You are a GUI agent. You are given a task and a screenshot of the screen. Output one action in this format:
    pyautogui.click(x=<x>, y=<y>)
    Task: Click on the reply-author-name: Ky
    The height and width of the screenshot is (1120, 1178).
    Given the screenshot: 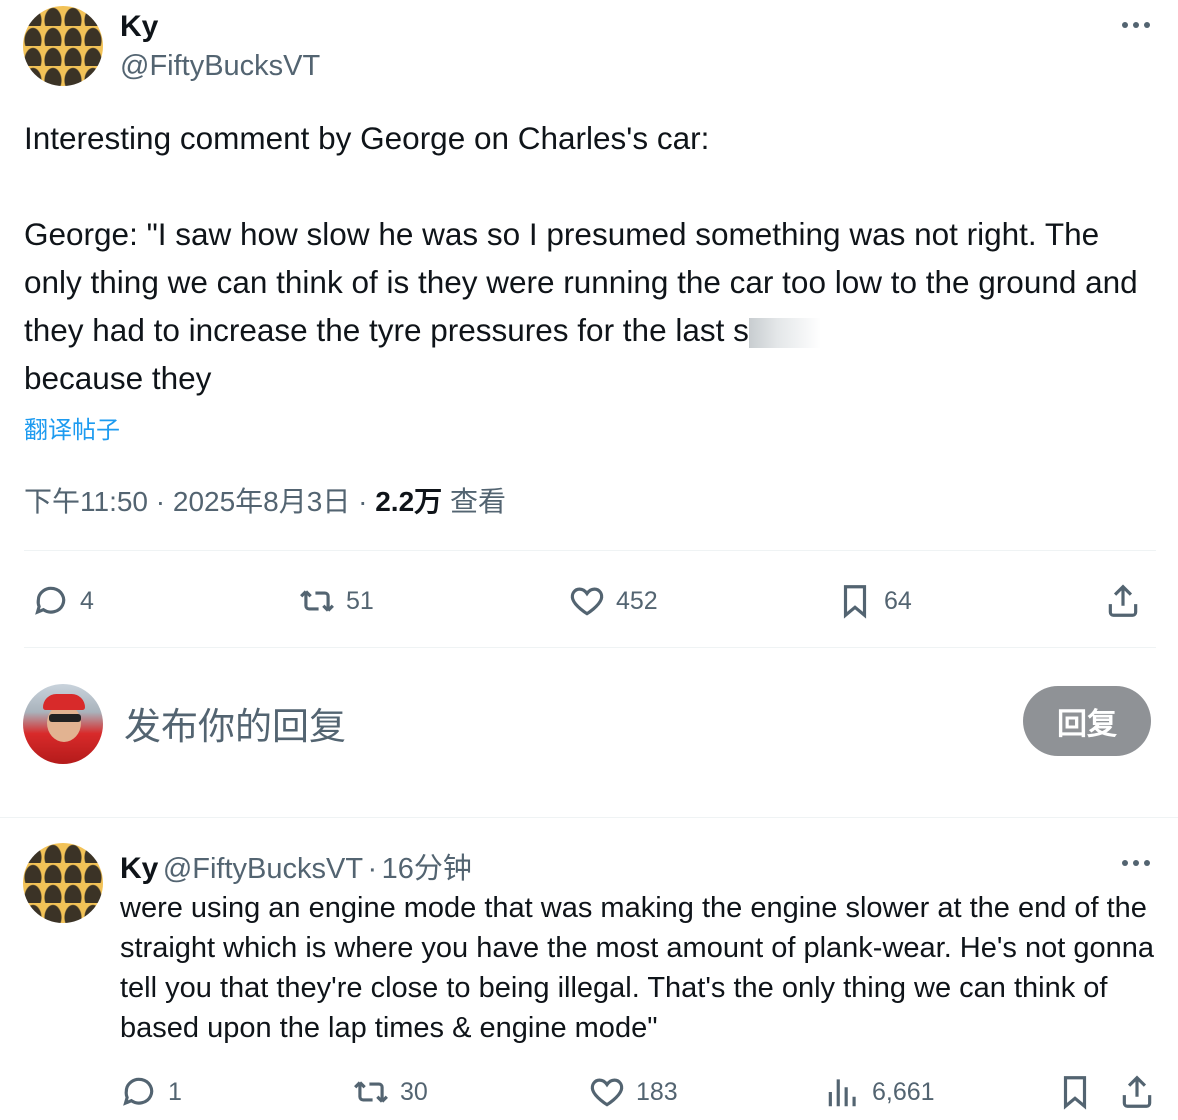 What is the action you would take?
    pyautogui.click(x=139, y=868)
    